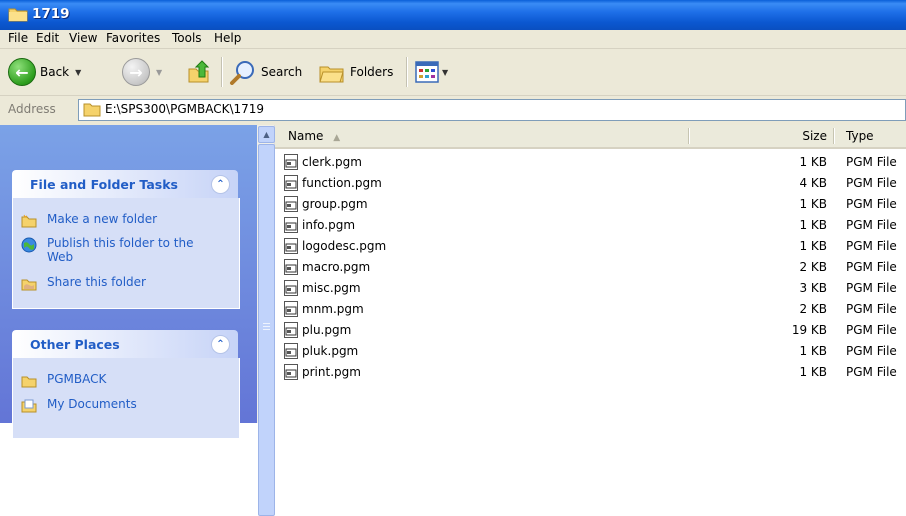  I want to click on views-button: ▼, so click(431, 72).